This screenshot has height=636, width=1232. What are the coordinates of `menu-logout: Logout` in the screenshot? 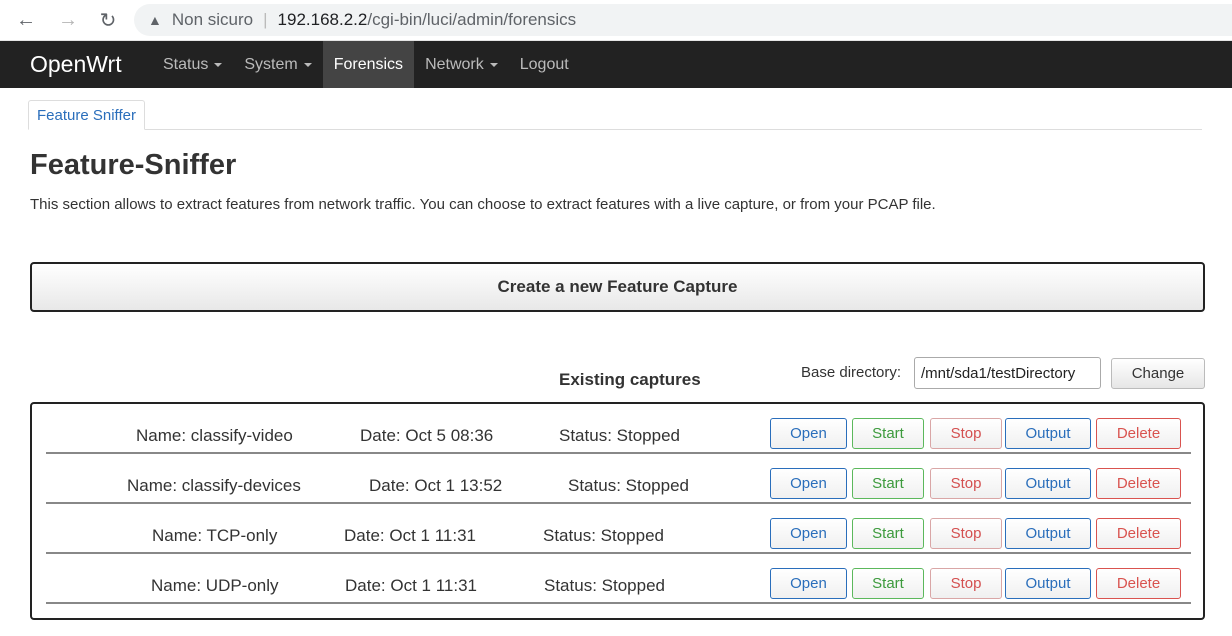 It's located at (544, 64).